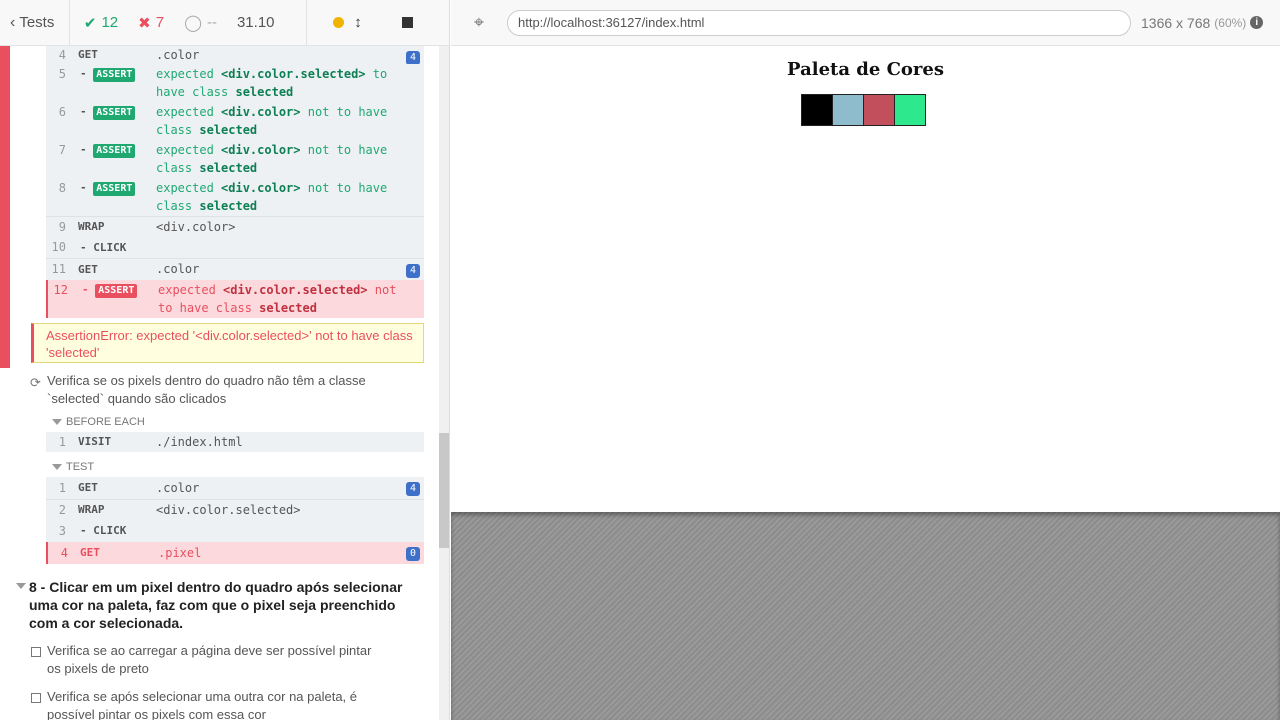 The image size is (1280, 720). Describe the element at coordinates (1230, 22) in the screenshot. I see `viewport-scale: (60%)` at that location.